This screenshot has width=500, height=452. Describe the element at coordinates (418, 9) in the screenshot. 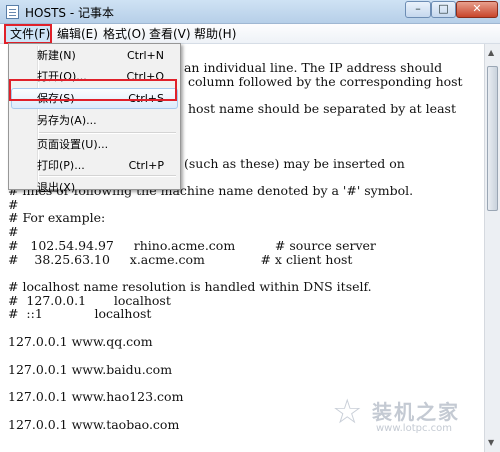

I see `minimize-button: –` at that location.